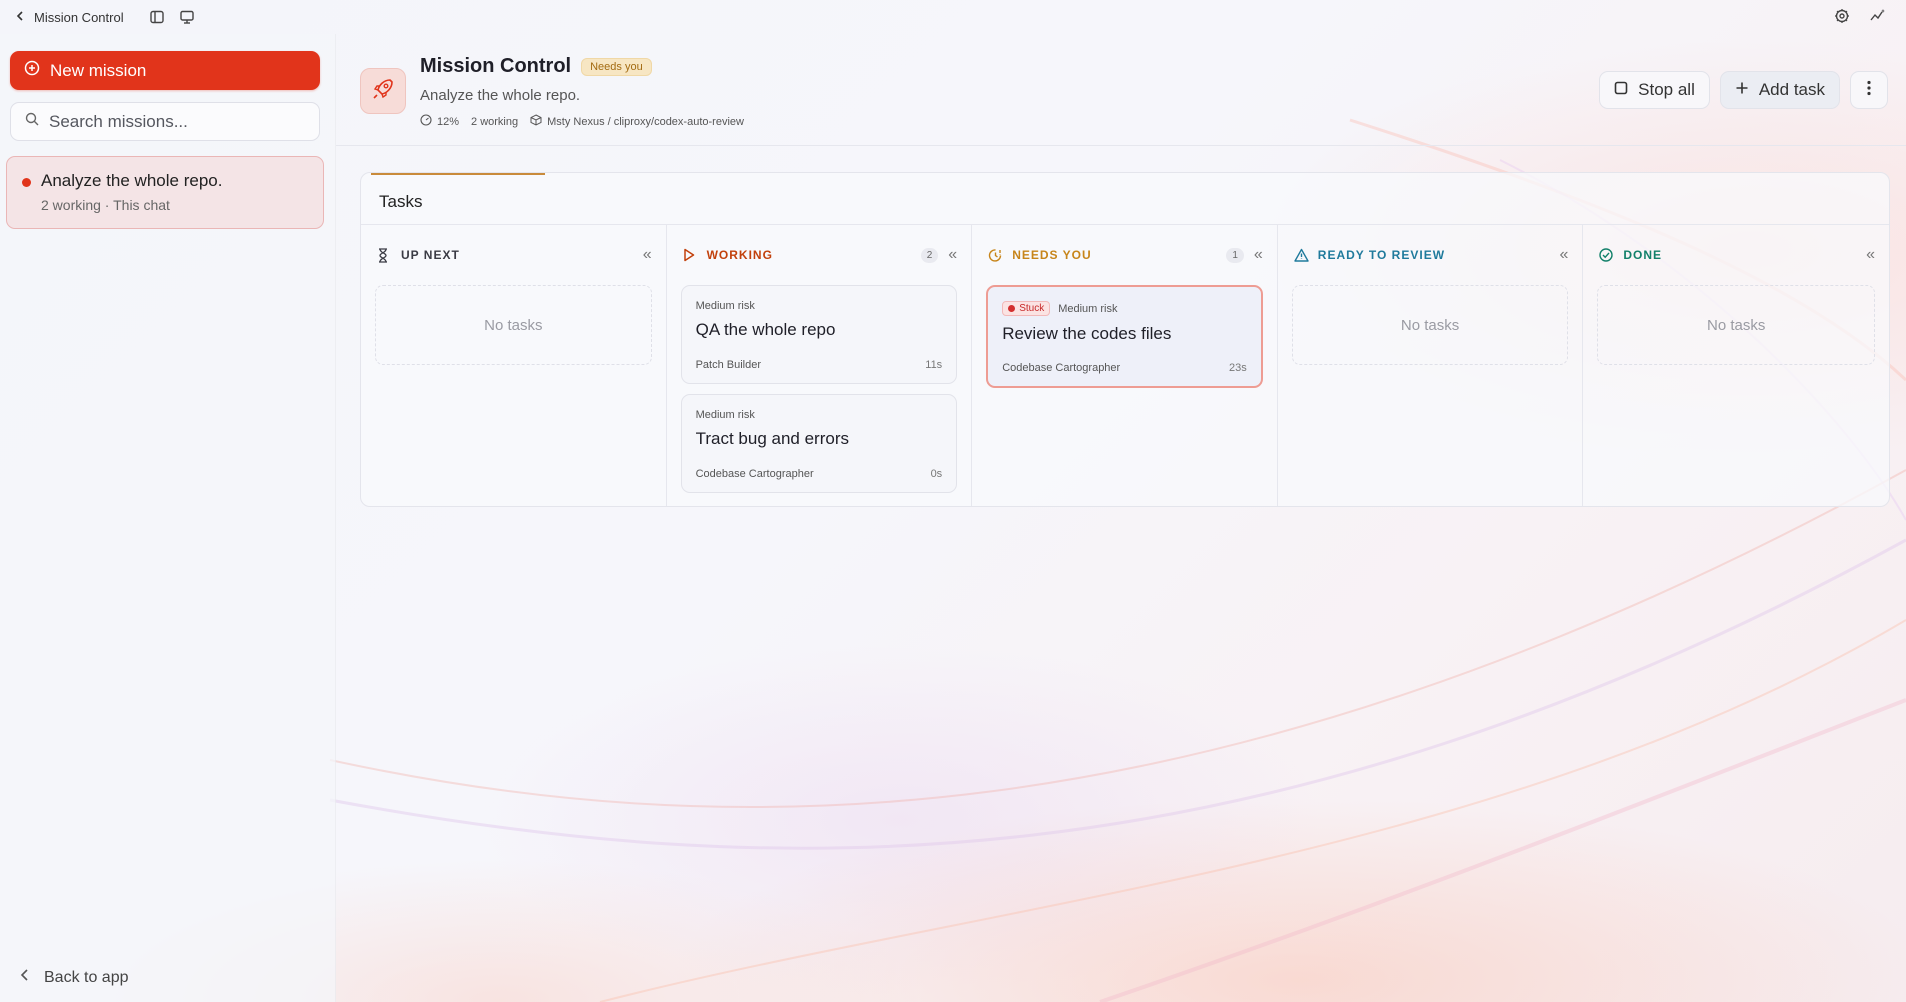 The height and width of the screenshot is (1002, 1906). What do you see at coordinates (819, 474) in the screenshot?
I see `task-footer: Codebase Cartographer 0s` at bounding box center [819, 474].